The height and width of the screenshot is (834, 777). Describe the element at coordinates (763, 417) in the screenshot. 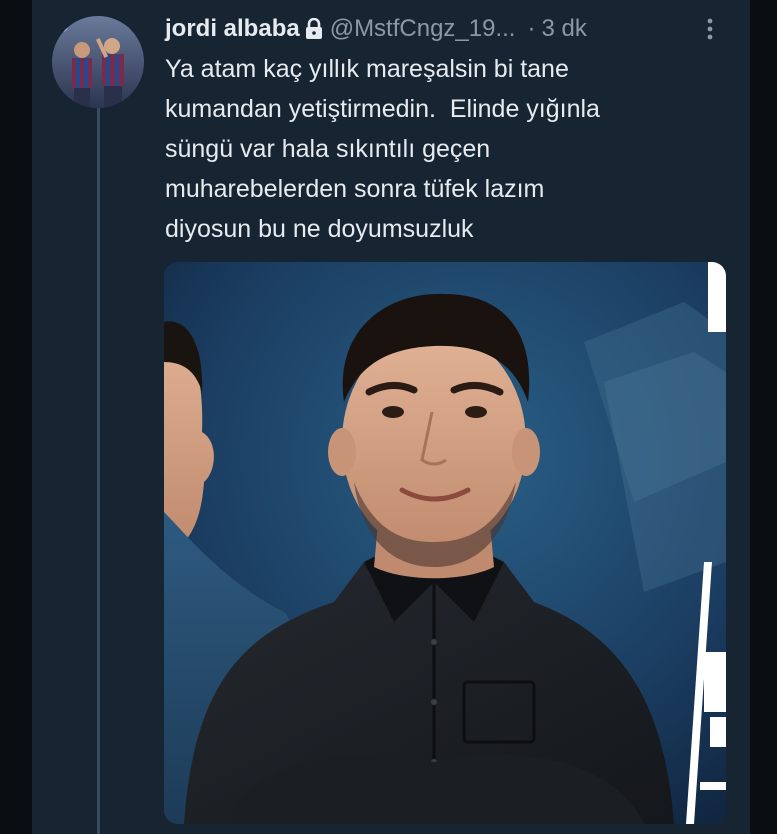

I see `screen-edge-right` at that location.